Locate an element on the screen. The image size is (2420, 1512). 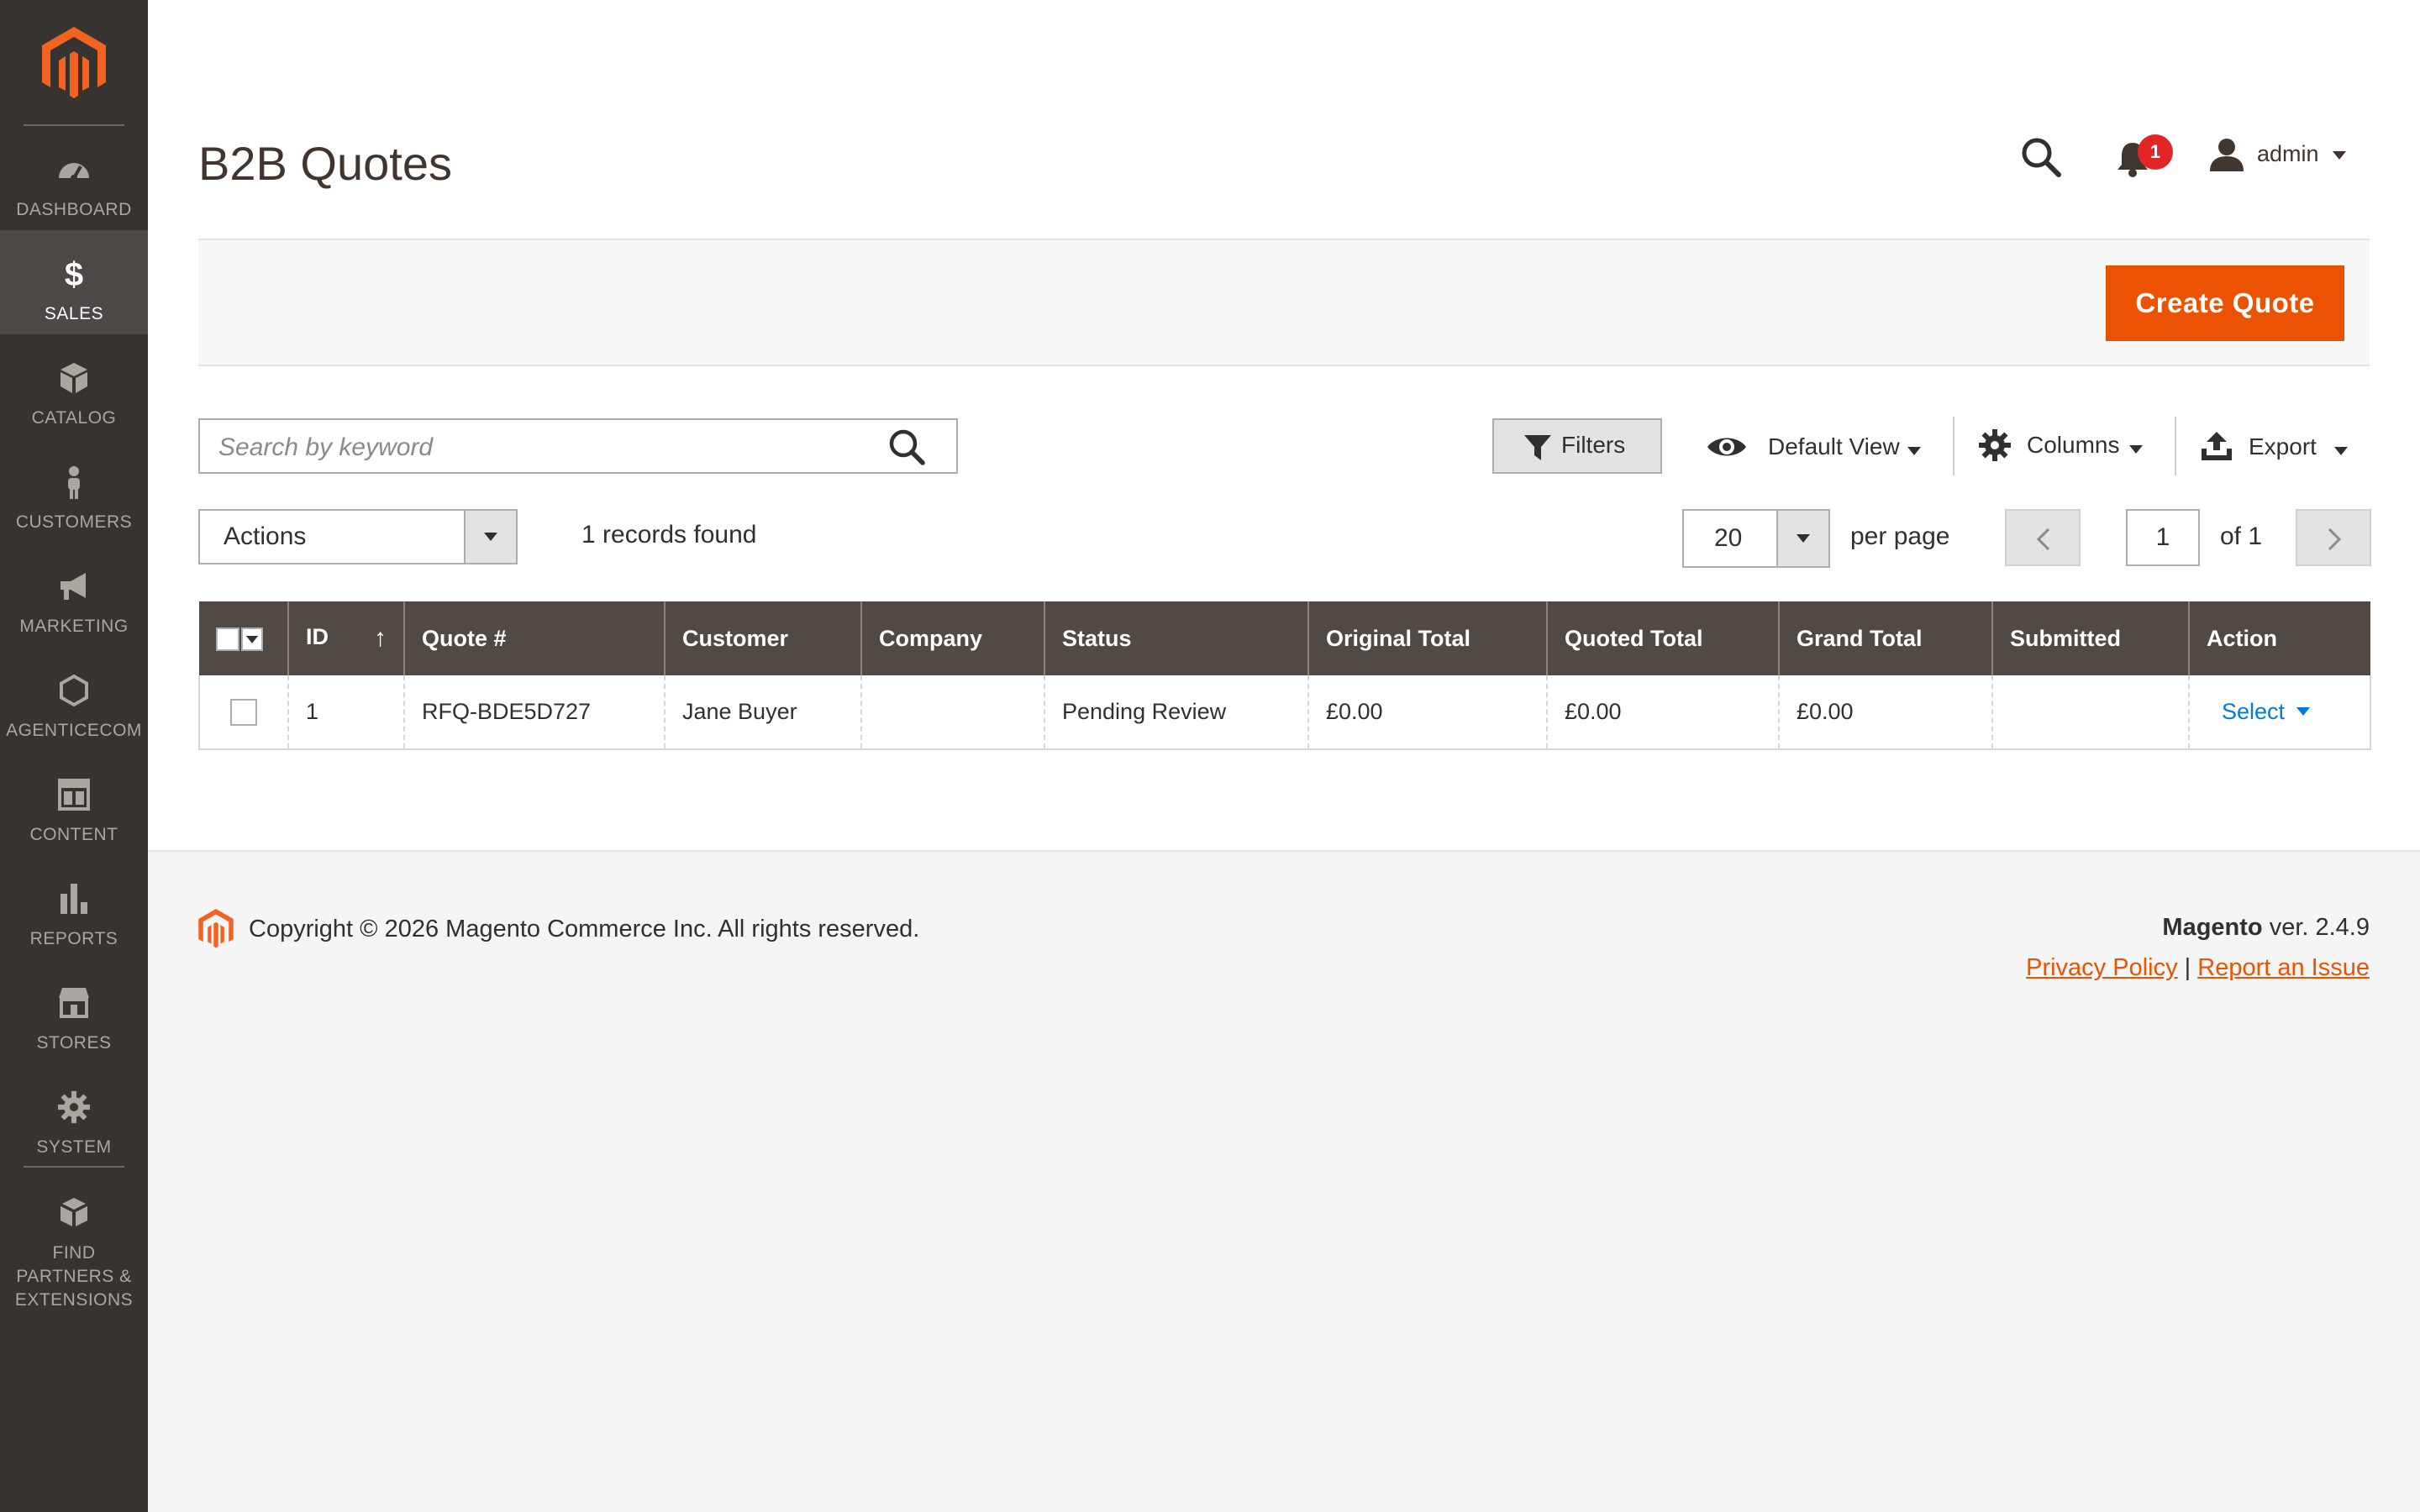
sidebar-item-label: Dashboard is located at coordinates (74, 209).